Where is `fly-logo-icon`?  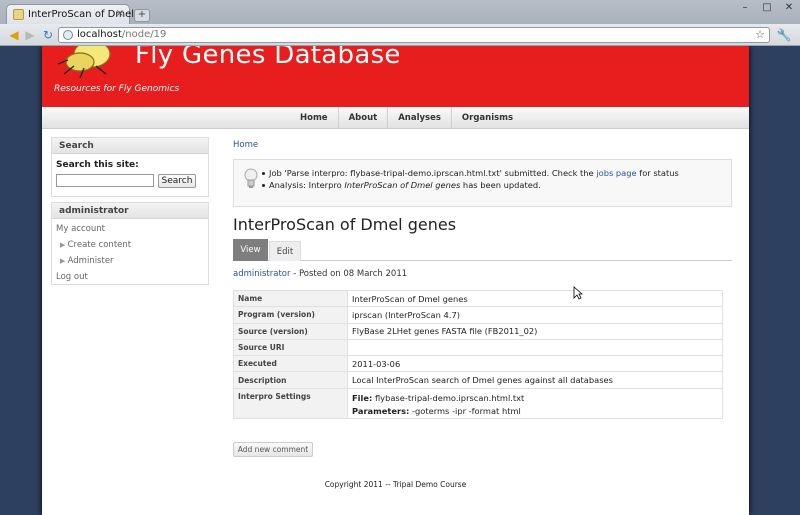
fly-logo-icon is located at coordinates (89, 62).